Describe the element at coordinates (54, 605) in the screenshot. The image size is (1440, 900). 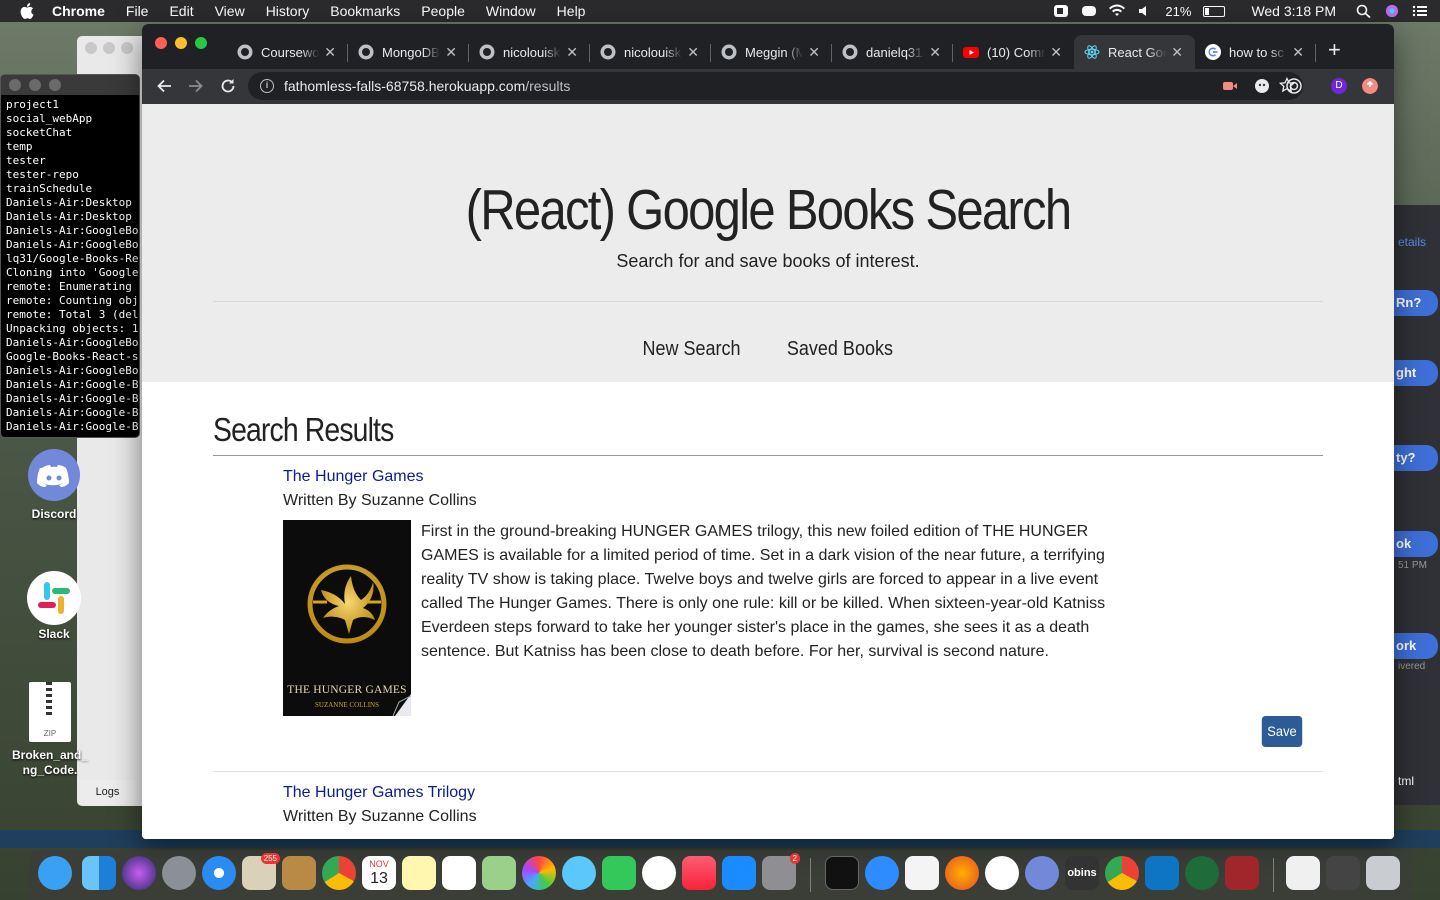
I see `desktop-icon-slack: Slack` at that location.